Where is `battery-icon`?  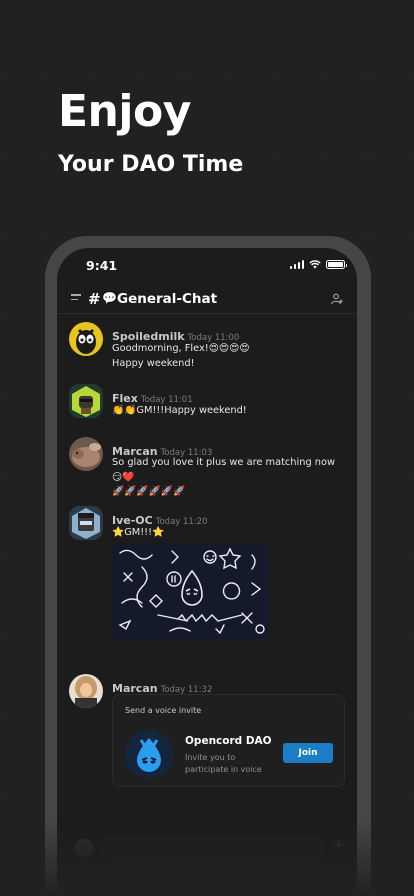 battery-icon is located at coordinates (336, 264).